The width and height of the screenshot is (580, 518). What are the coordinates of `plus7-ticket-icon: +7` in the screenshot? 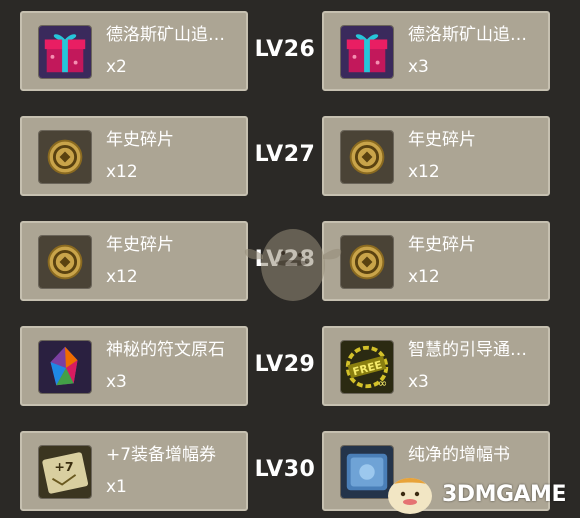 It's located at (65, 472).